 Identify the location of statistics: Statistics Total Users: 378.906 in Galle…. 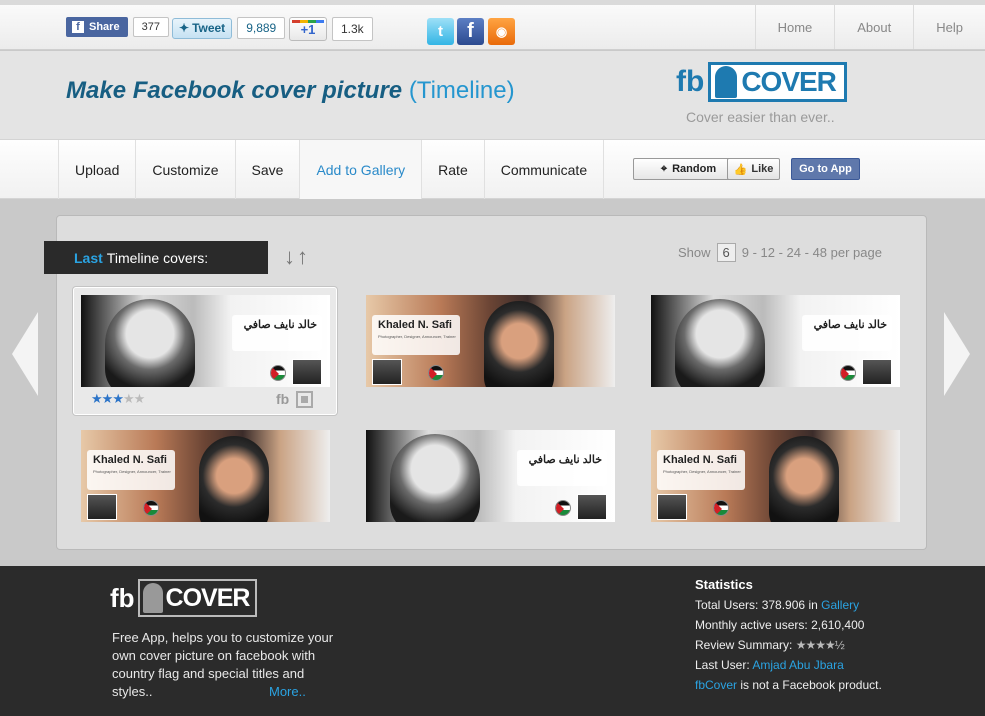
(788, 635).